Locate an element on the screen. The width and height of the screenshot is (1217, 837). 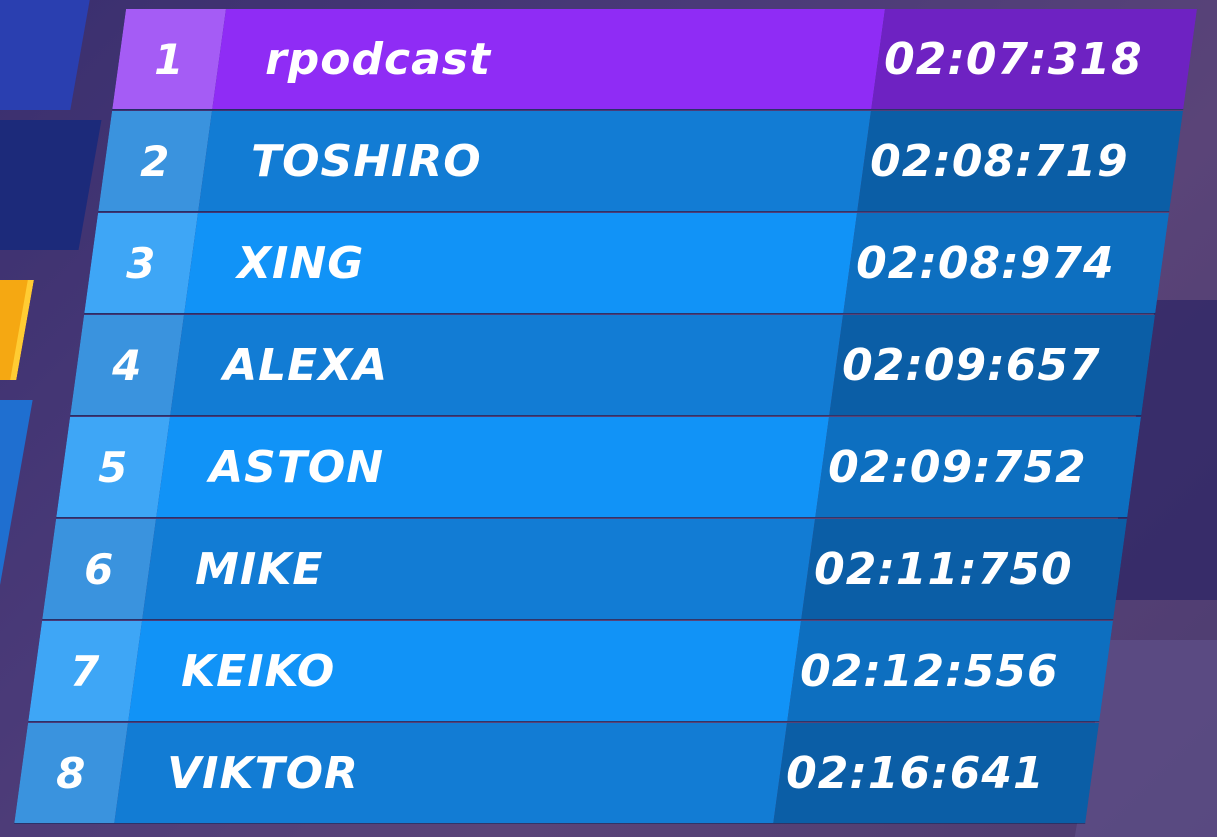
lap-time-cell: 02:16:641 is located at coordinates (936, 773).